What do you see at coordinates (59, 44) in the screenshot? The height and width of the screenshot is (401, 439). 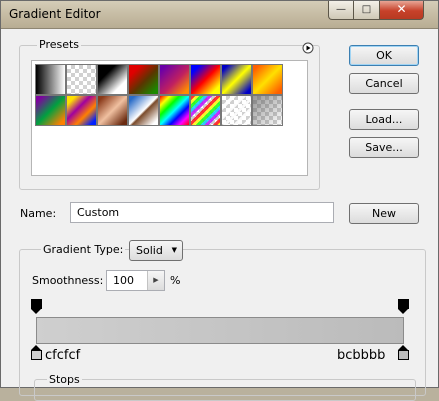 I see `presets-label: Presets` at bounding box center [59, 44].